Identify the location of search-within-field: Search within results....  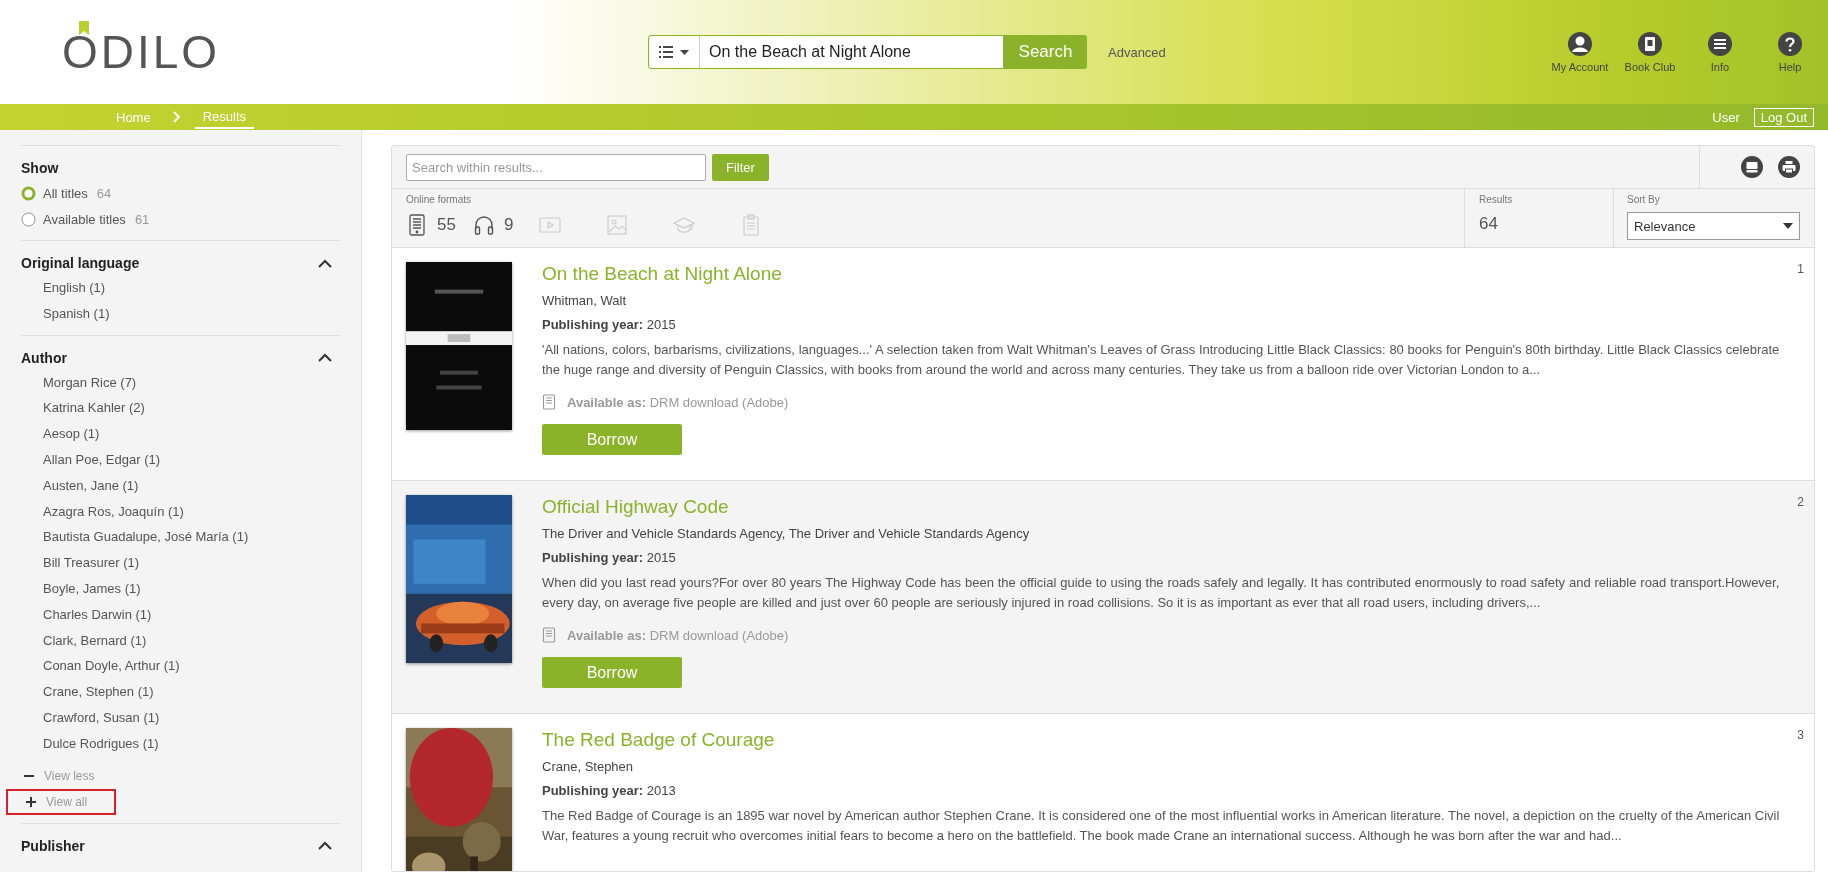
(556, 167).